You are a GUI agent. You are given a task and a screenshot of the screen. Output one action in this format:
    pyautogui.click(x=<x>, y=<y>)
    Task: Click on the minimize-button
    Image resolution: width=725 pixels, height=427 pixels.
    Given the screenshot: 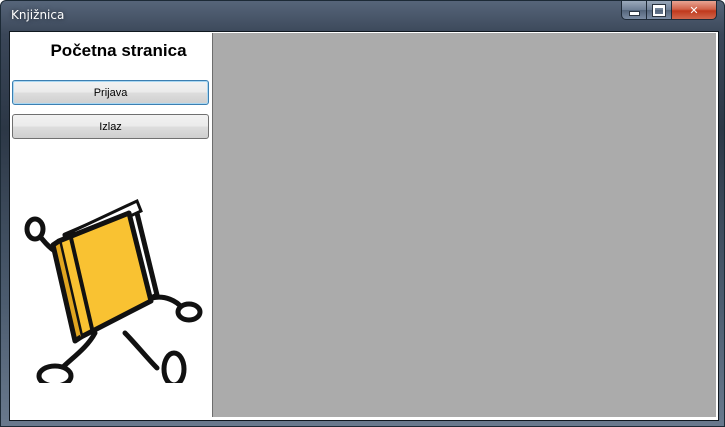 What is the action you would take?
    pyautogui.click(x=634, y=10)
    